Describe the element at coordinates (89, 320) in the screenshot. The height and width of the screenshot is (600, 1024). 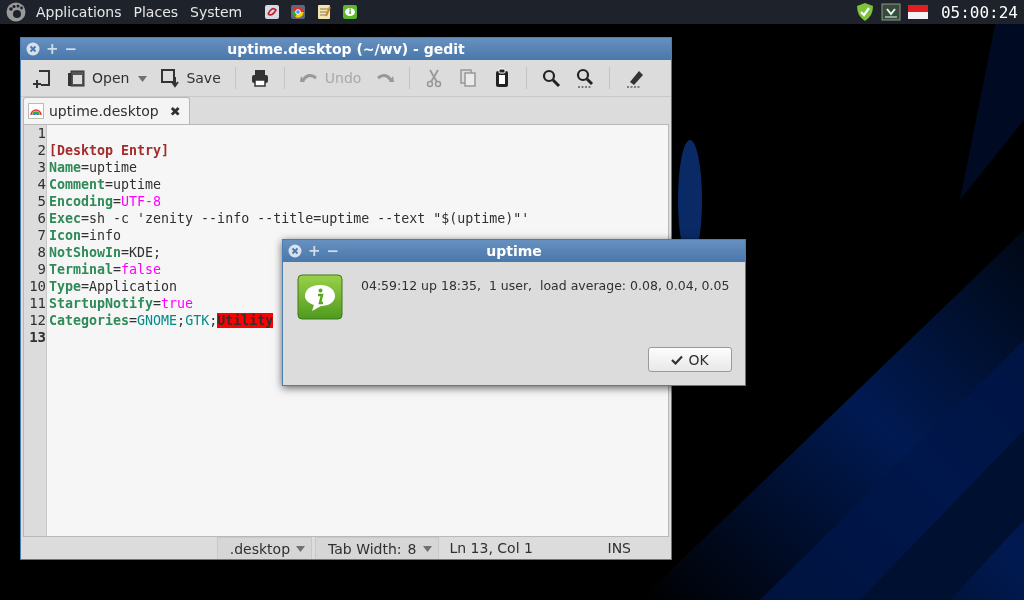
I see `code-text: Categories` at that location.